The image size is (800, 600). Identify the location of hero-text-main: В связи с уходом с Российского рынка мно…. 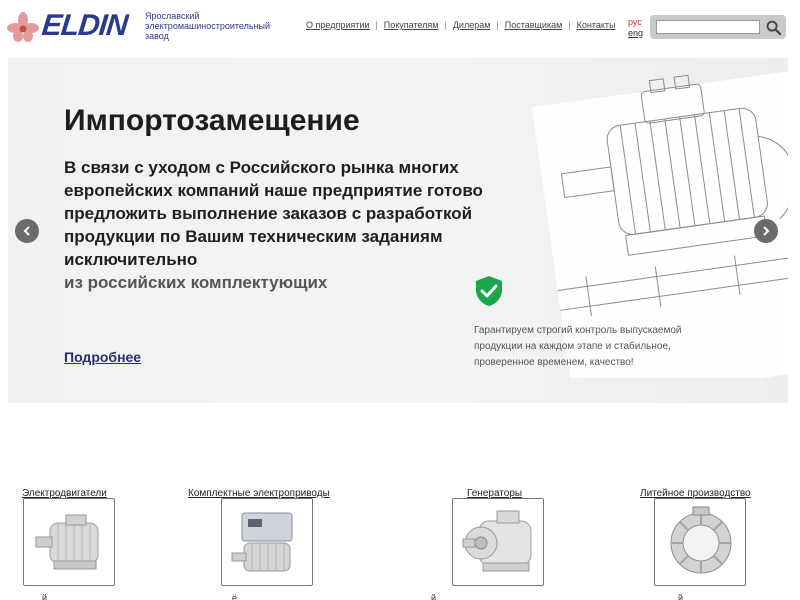
(273, 213).